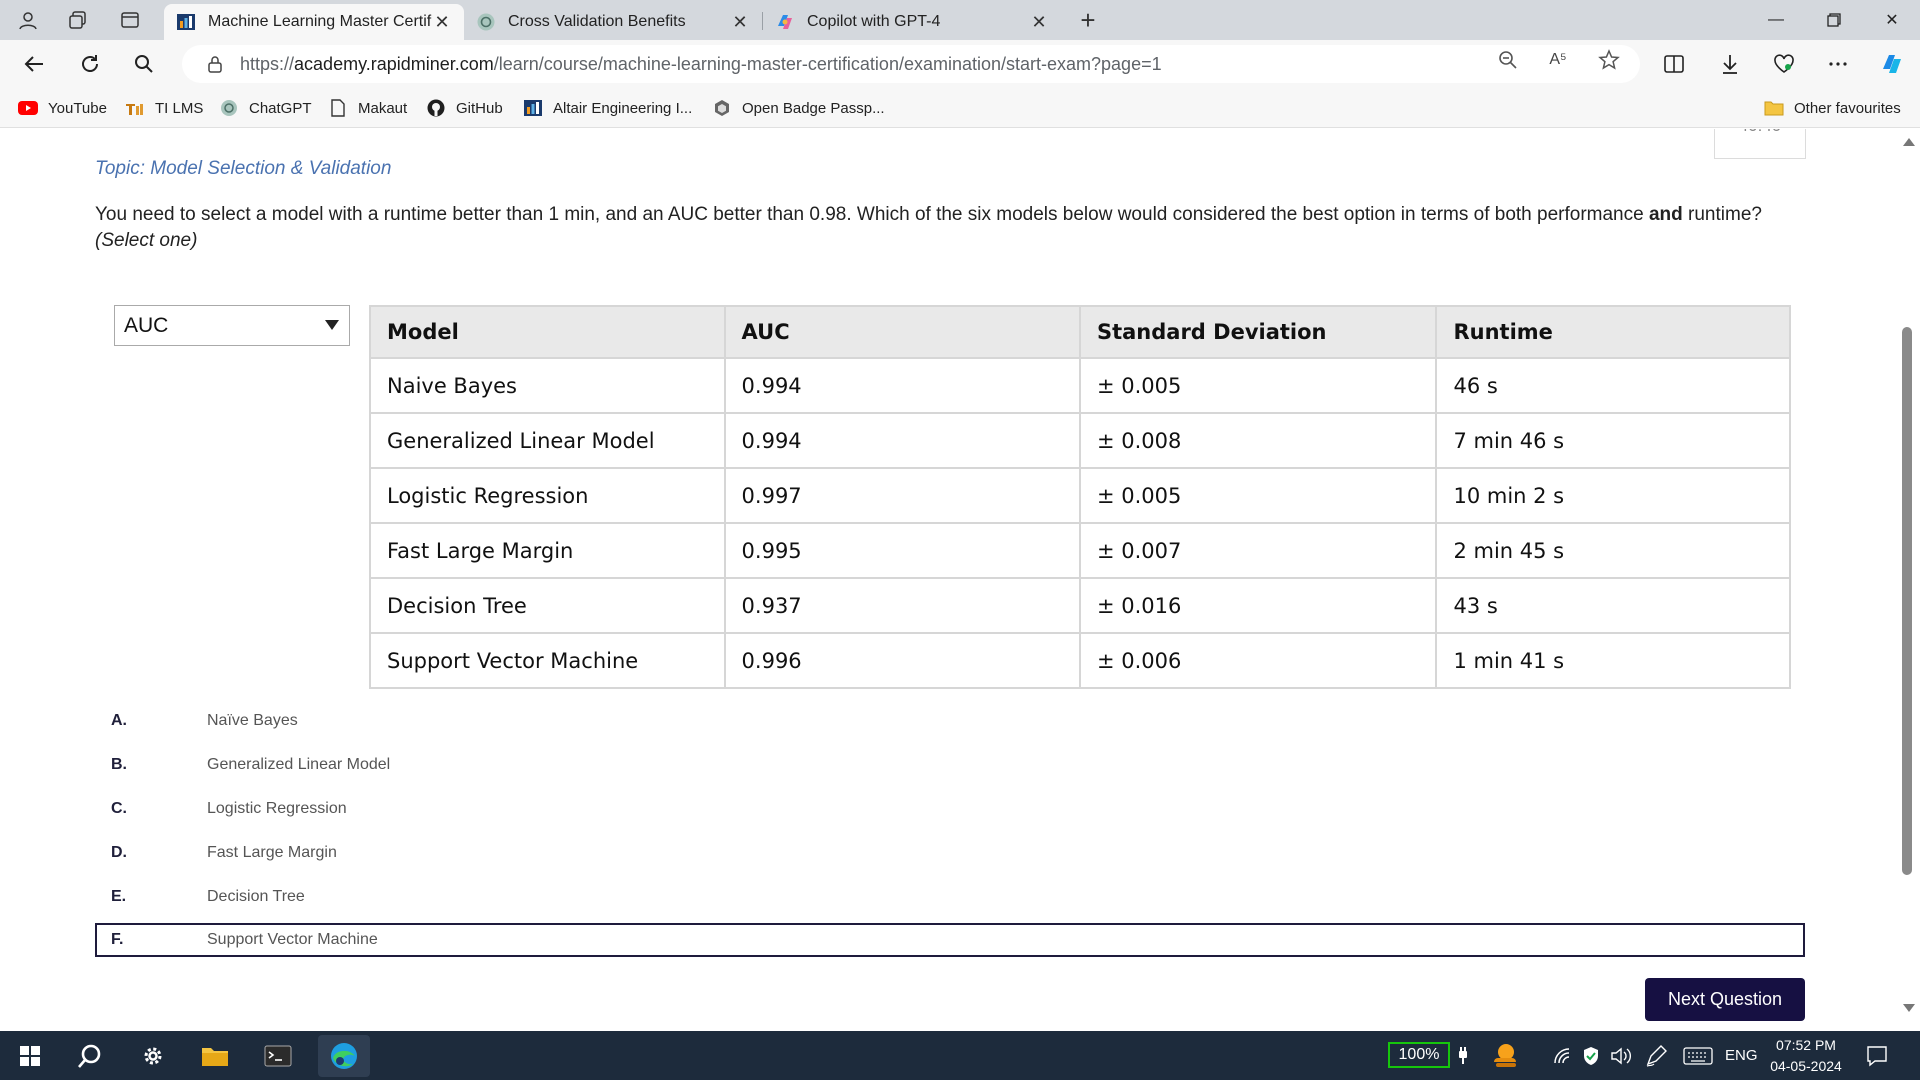 The image size is (1920, 1080). Describe the element at coordinates (1838, 64) in the screenshot. I see `more-options-icon` at that location.